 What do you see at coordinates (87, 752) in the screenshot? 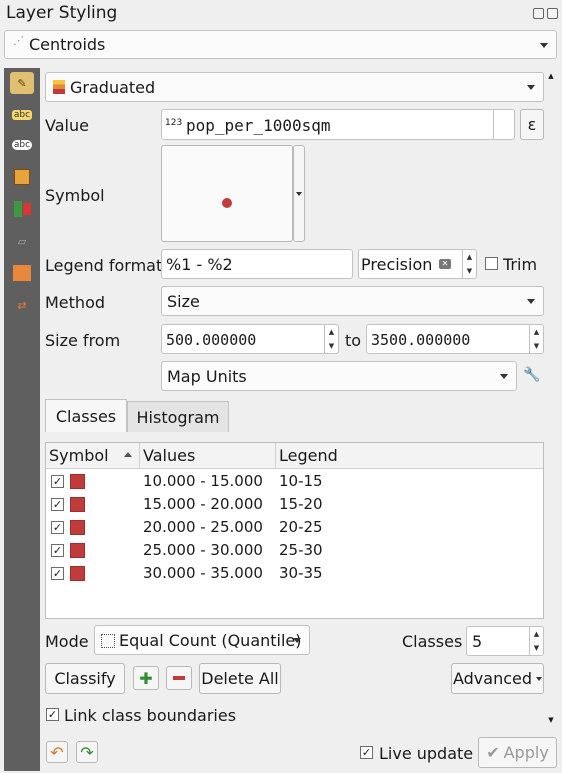
I see `redo-button: ↷` at bounding box center [87, 752].